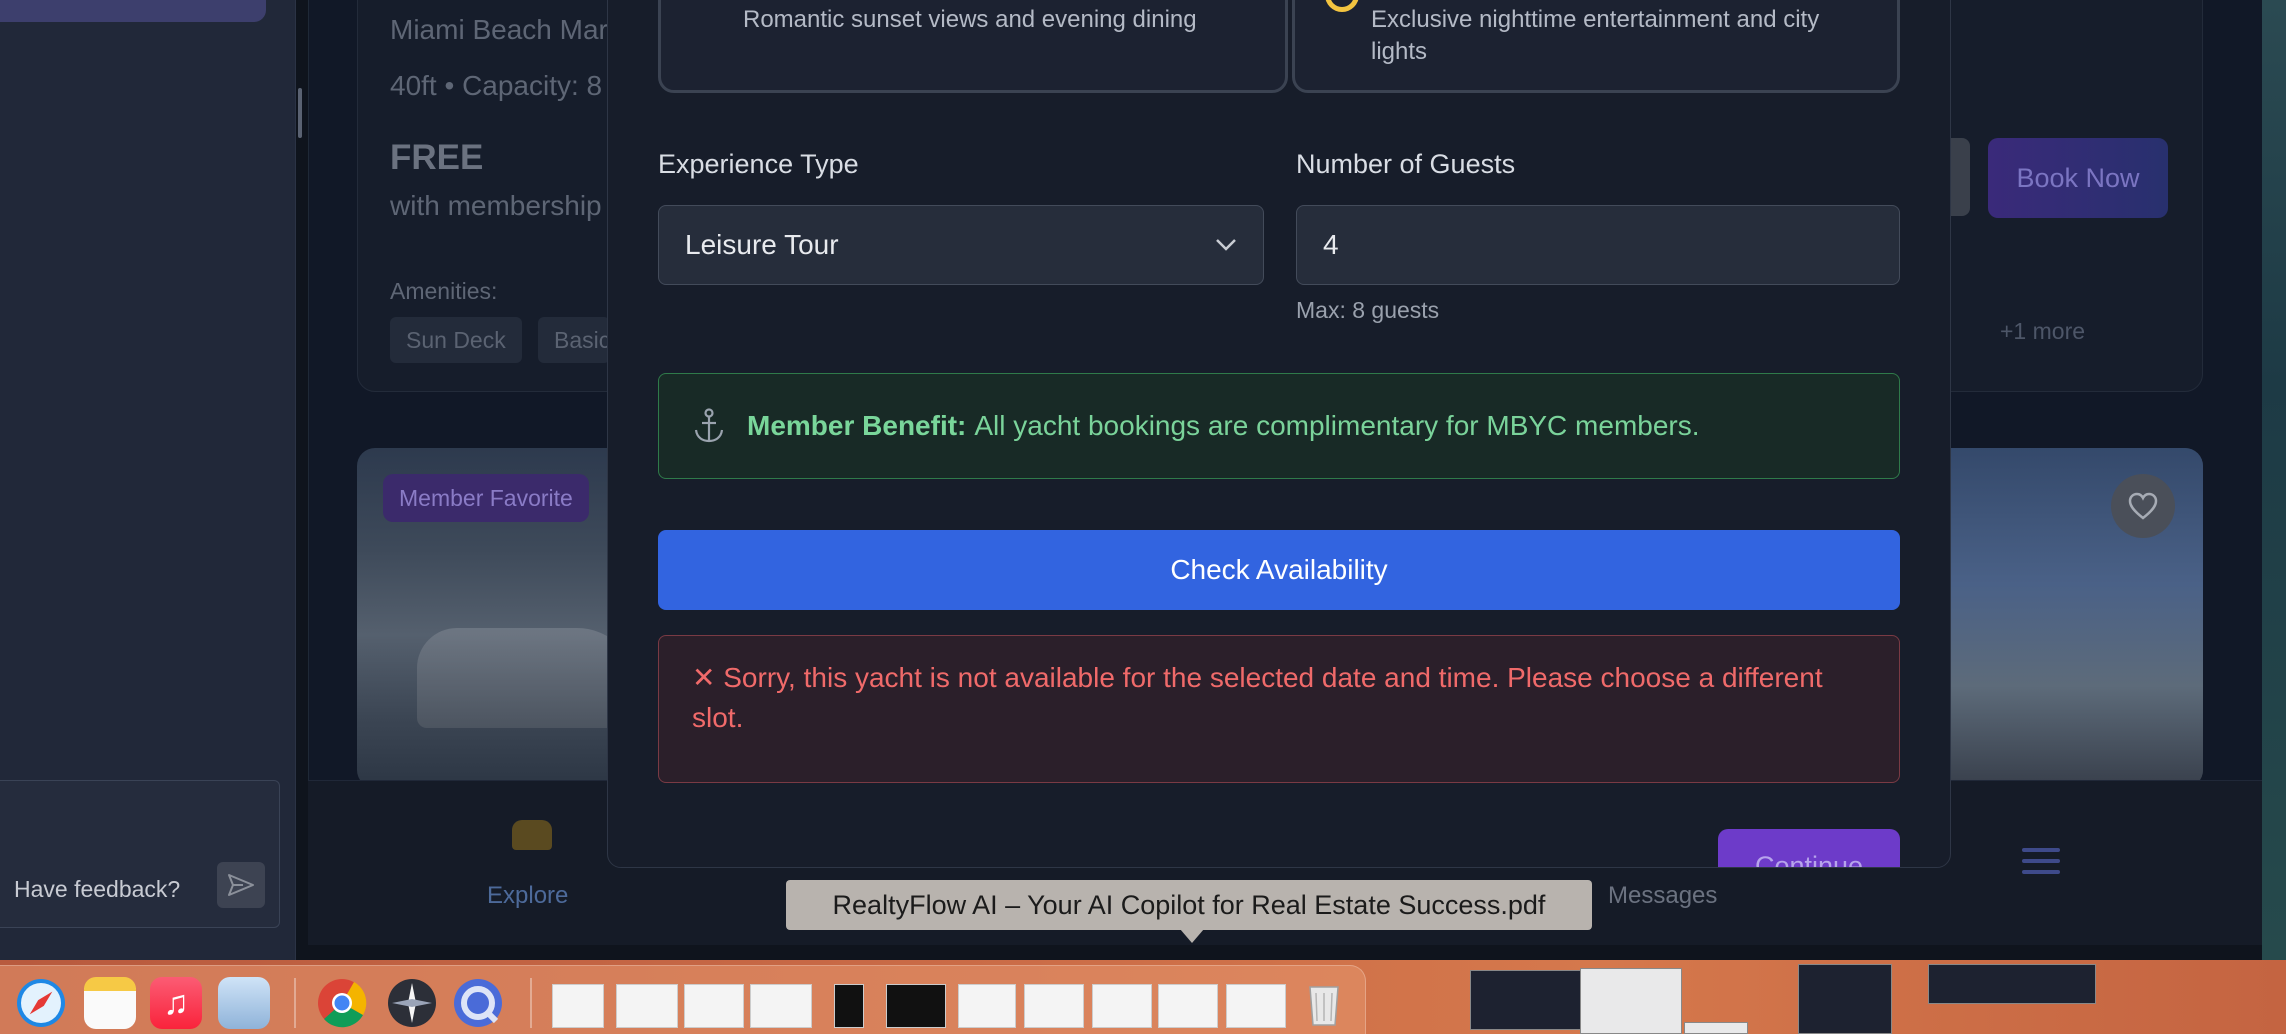  Describe the element at coordinates (496, 205) in the screenshot. I see `listing-price-note: with membership` at that location.